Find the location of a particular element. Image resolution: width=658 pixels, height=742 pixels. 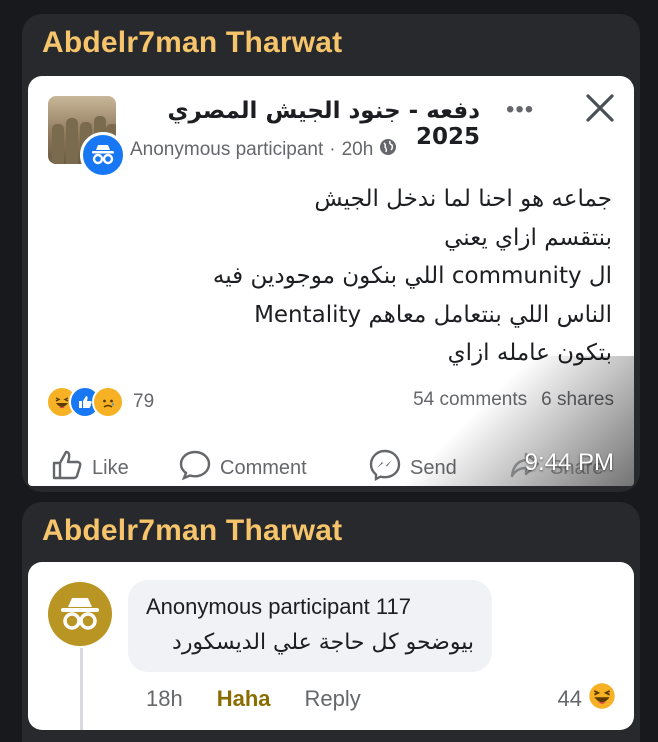

thumbs-up-icon is located at coordinates (67, 467).